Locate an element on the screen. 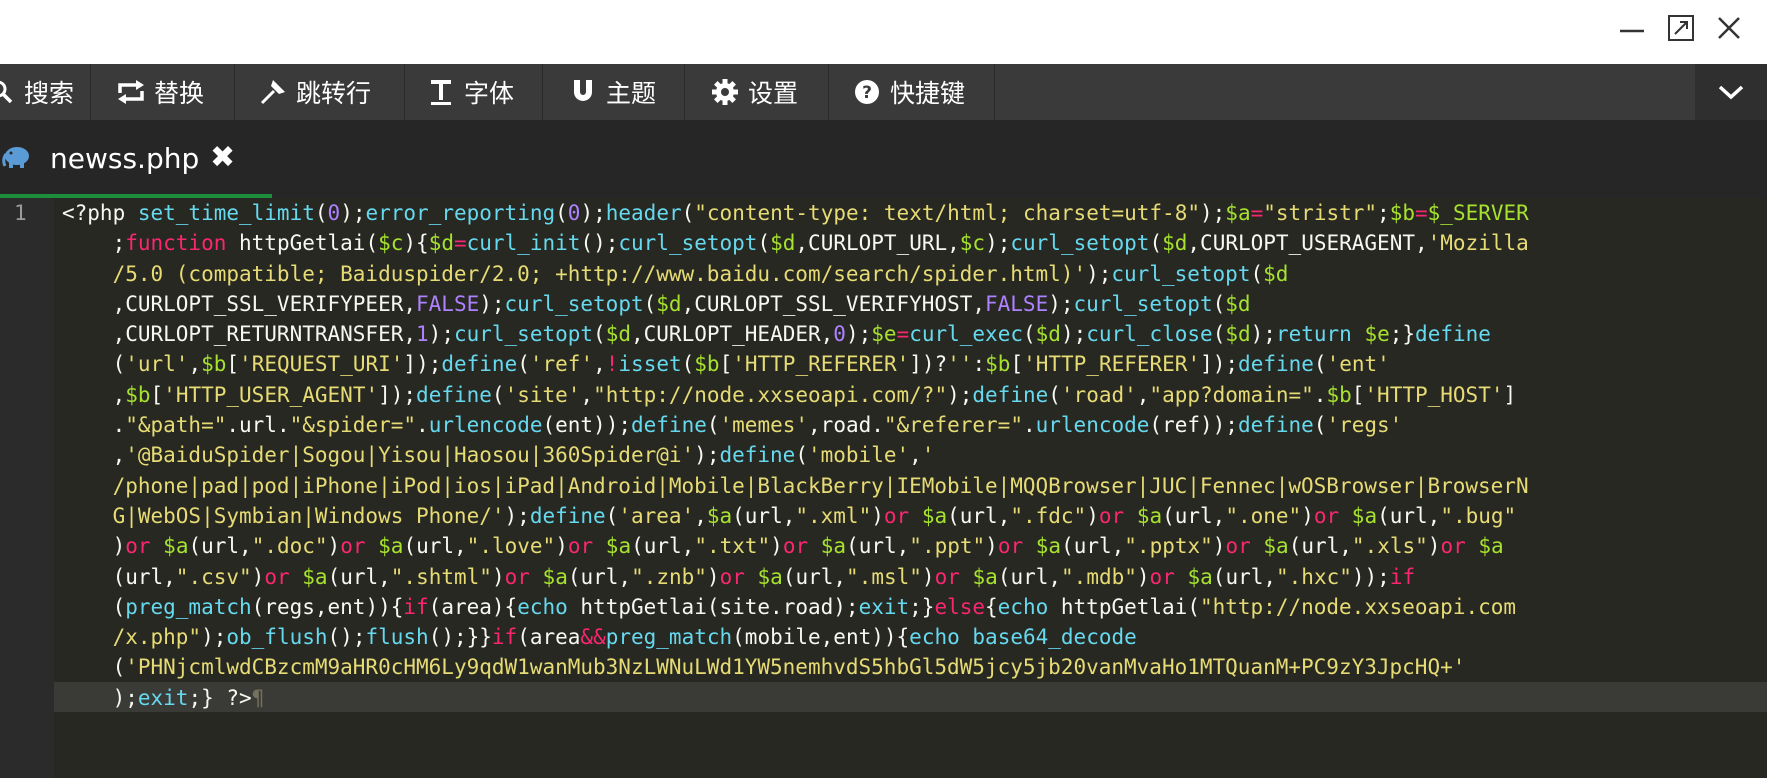  line-number: 1 is located at coordinates (20, 213).